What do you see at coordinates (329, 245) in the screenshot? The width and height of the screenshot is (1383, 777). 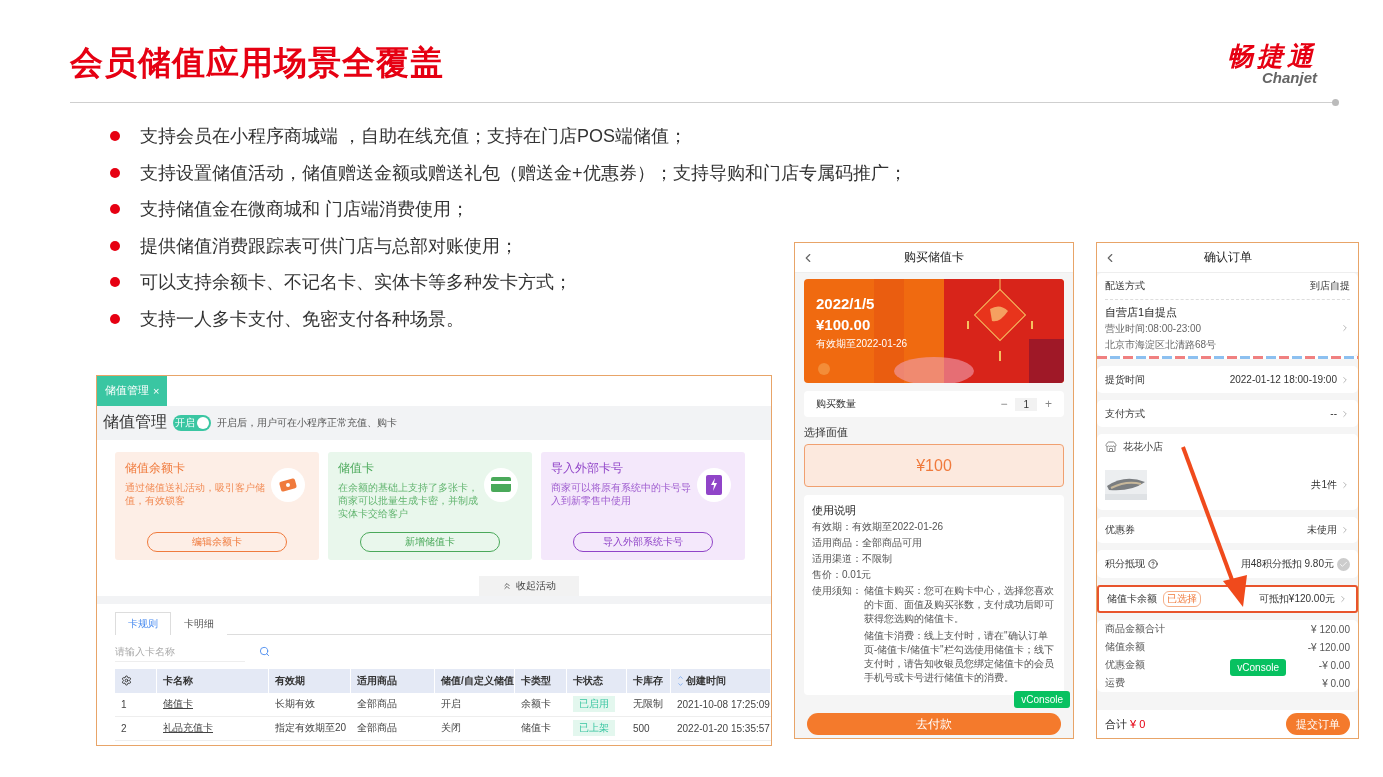 I see `bullet-text: 提供储值消费跟踪表可供门店与总部对账使用；` at bounding box center [329, 245].